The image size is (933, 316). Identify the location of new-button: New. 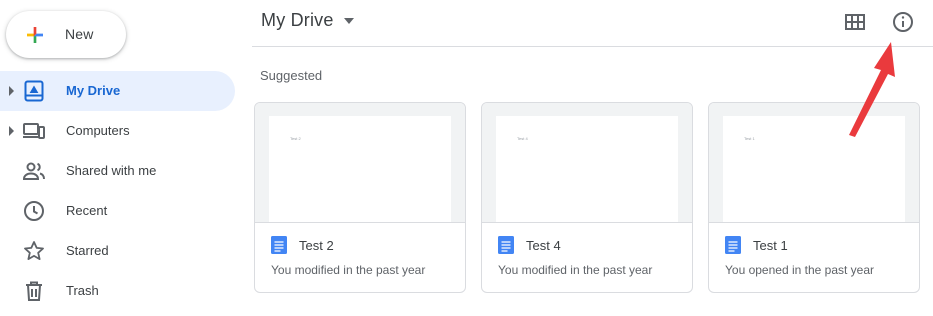
(66, 34).